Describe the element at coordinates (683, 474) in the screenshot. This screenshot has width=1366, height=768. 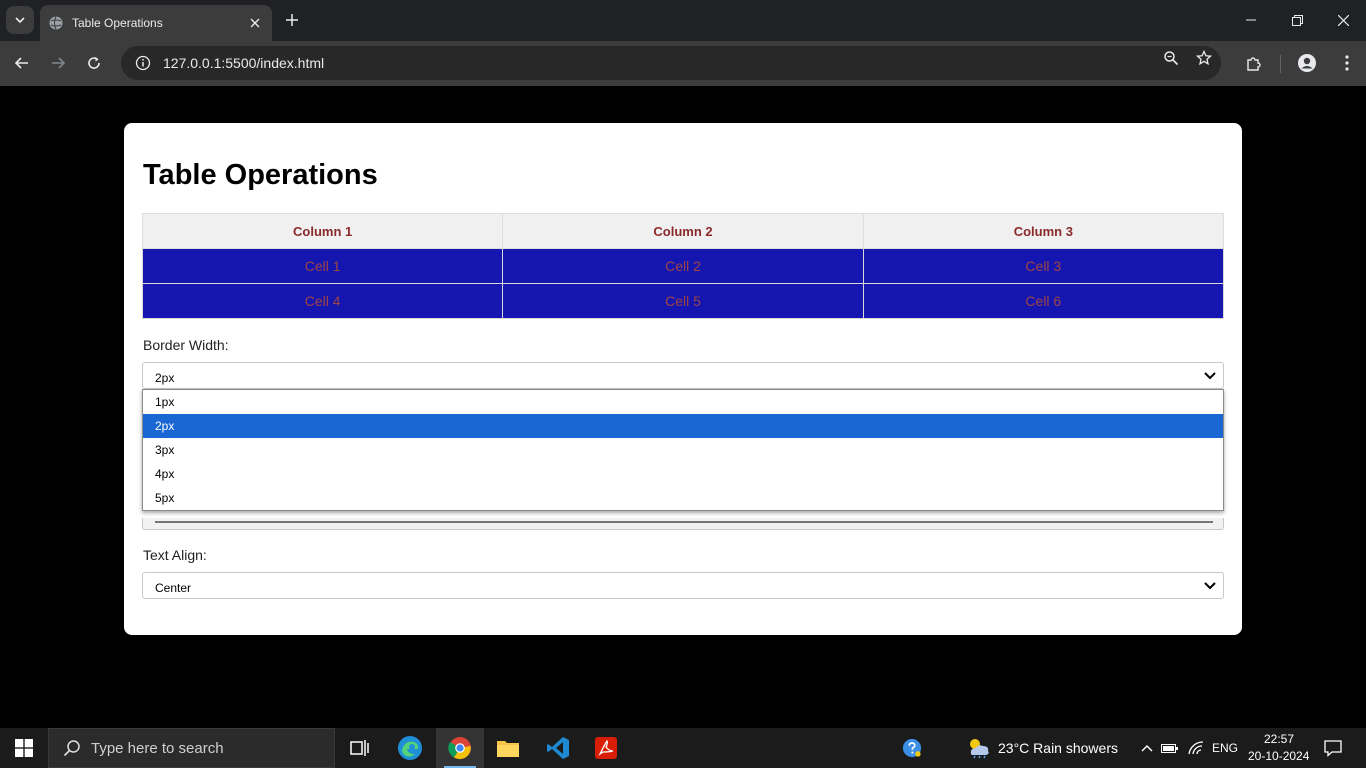
I see `dropdown-option: 4px` at that location.